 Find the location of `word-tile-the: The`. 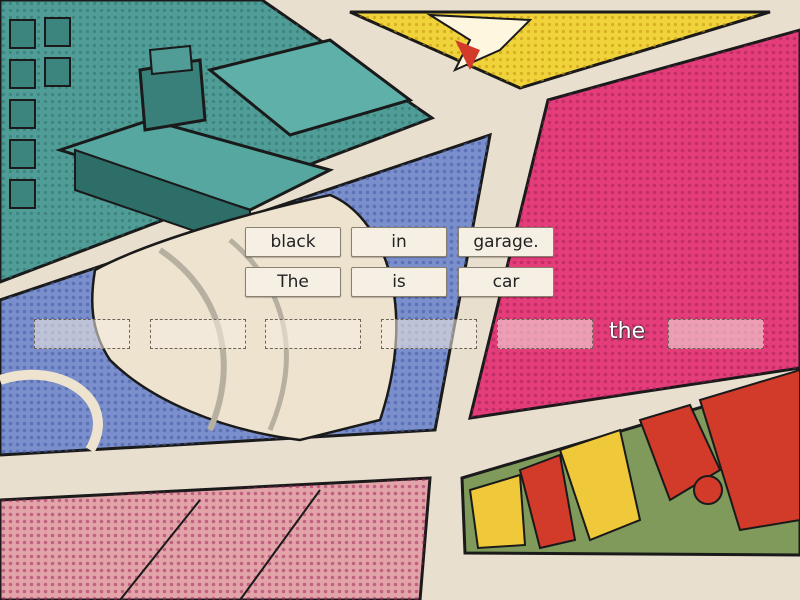

word-tile-the: The is located at coordinates (293, 282).